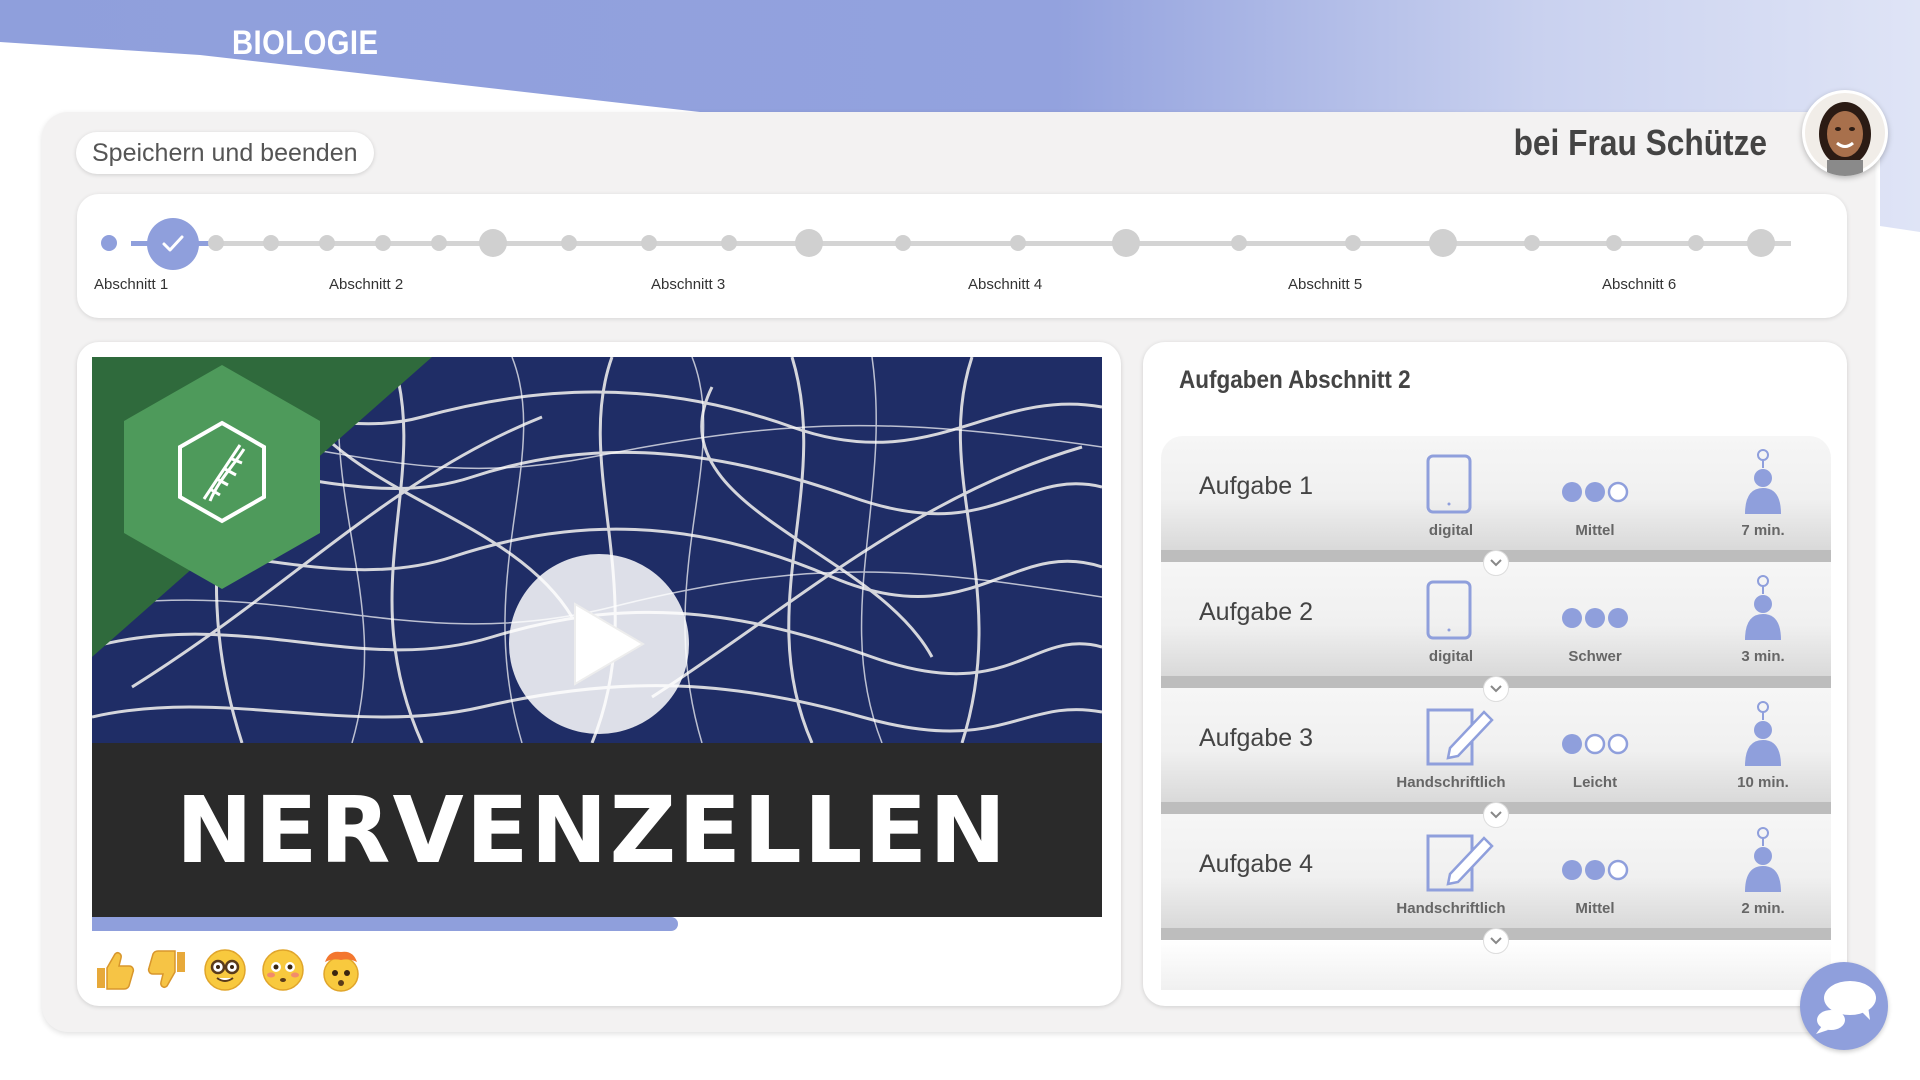  What do you see at coordinates (1496, 619) in the screenshot?
I see `task-row-2: Aufgabe 2 digital Schwer 3 min.` at bounding box center [1496, 619].